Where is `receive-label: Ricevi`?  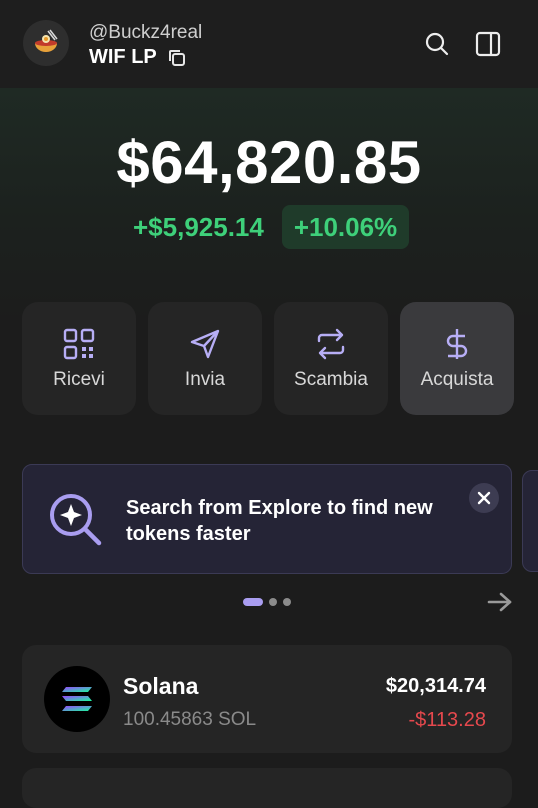 receive-label: Ricevi is located at coordinates (79, 379).